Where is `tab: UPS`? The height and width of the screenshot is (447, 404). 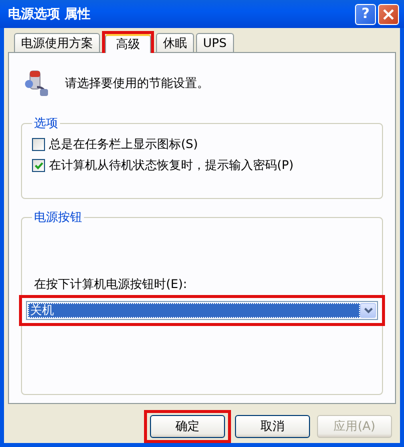
tab: UPS is located at coordinates (215, 42).